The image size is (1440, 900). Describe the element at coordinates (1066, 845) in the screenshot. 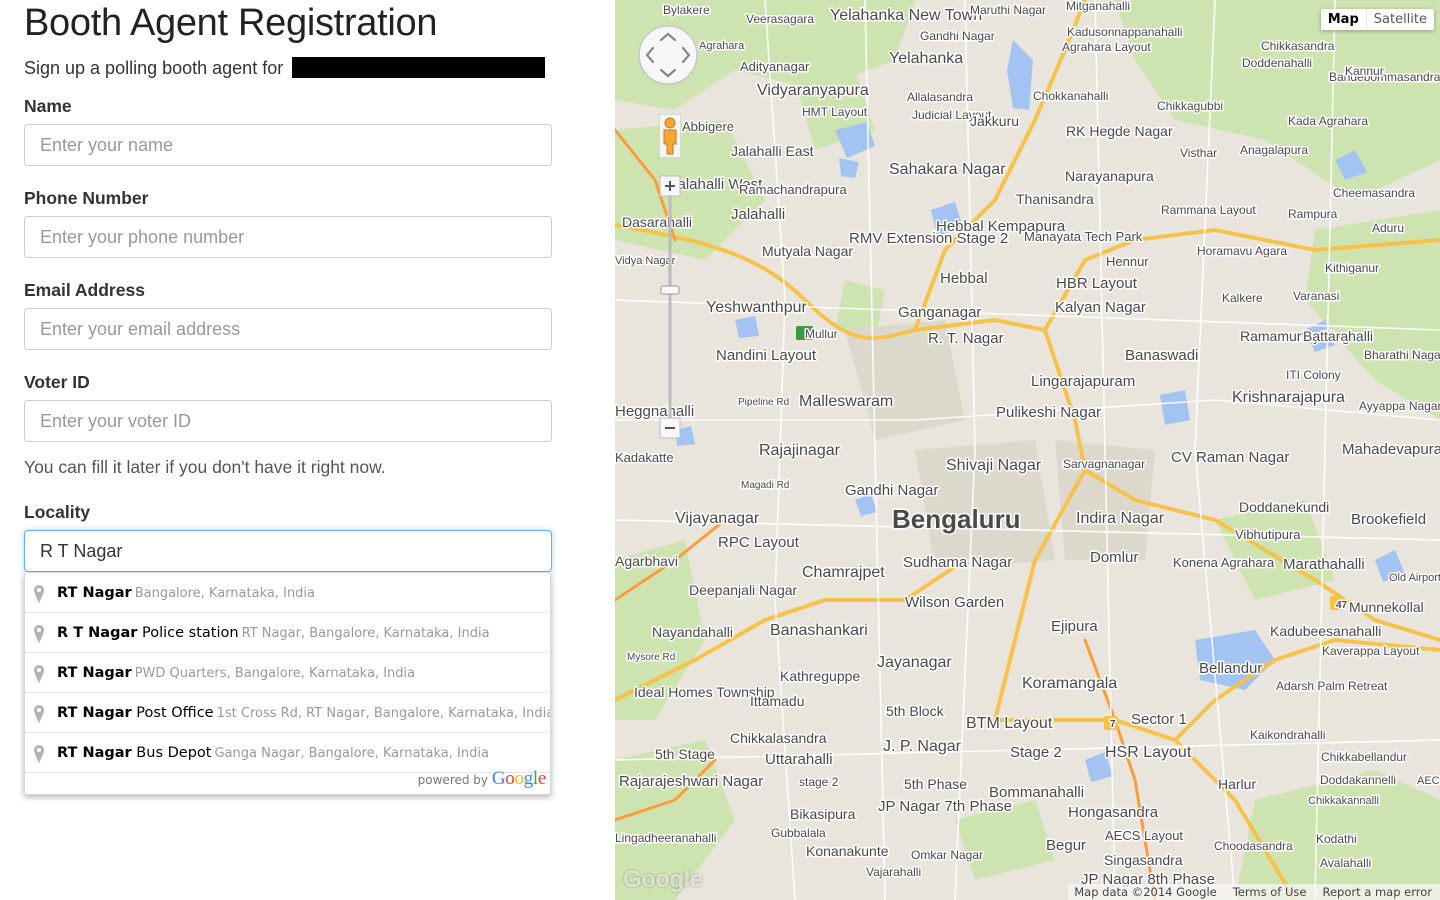

I see `map-label: Begur` at that location.